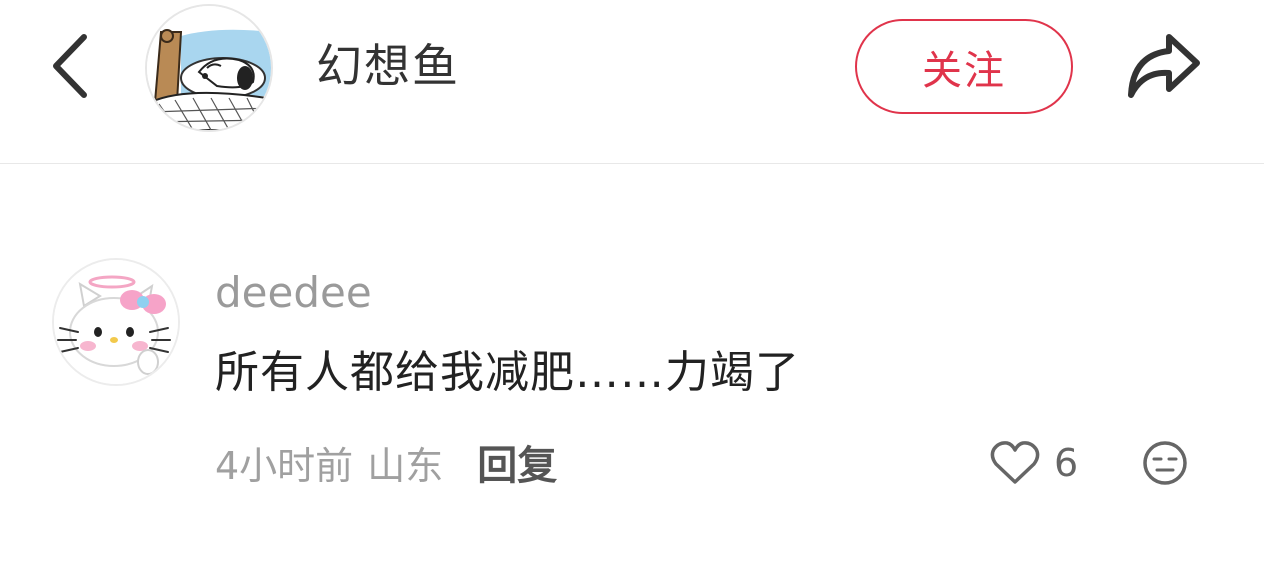 The width and height of the screenshot is (1264, 570). I want to click on follow-button: 关注, so click(964, 66).